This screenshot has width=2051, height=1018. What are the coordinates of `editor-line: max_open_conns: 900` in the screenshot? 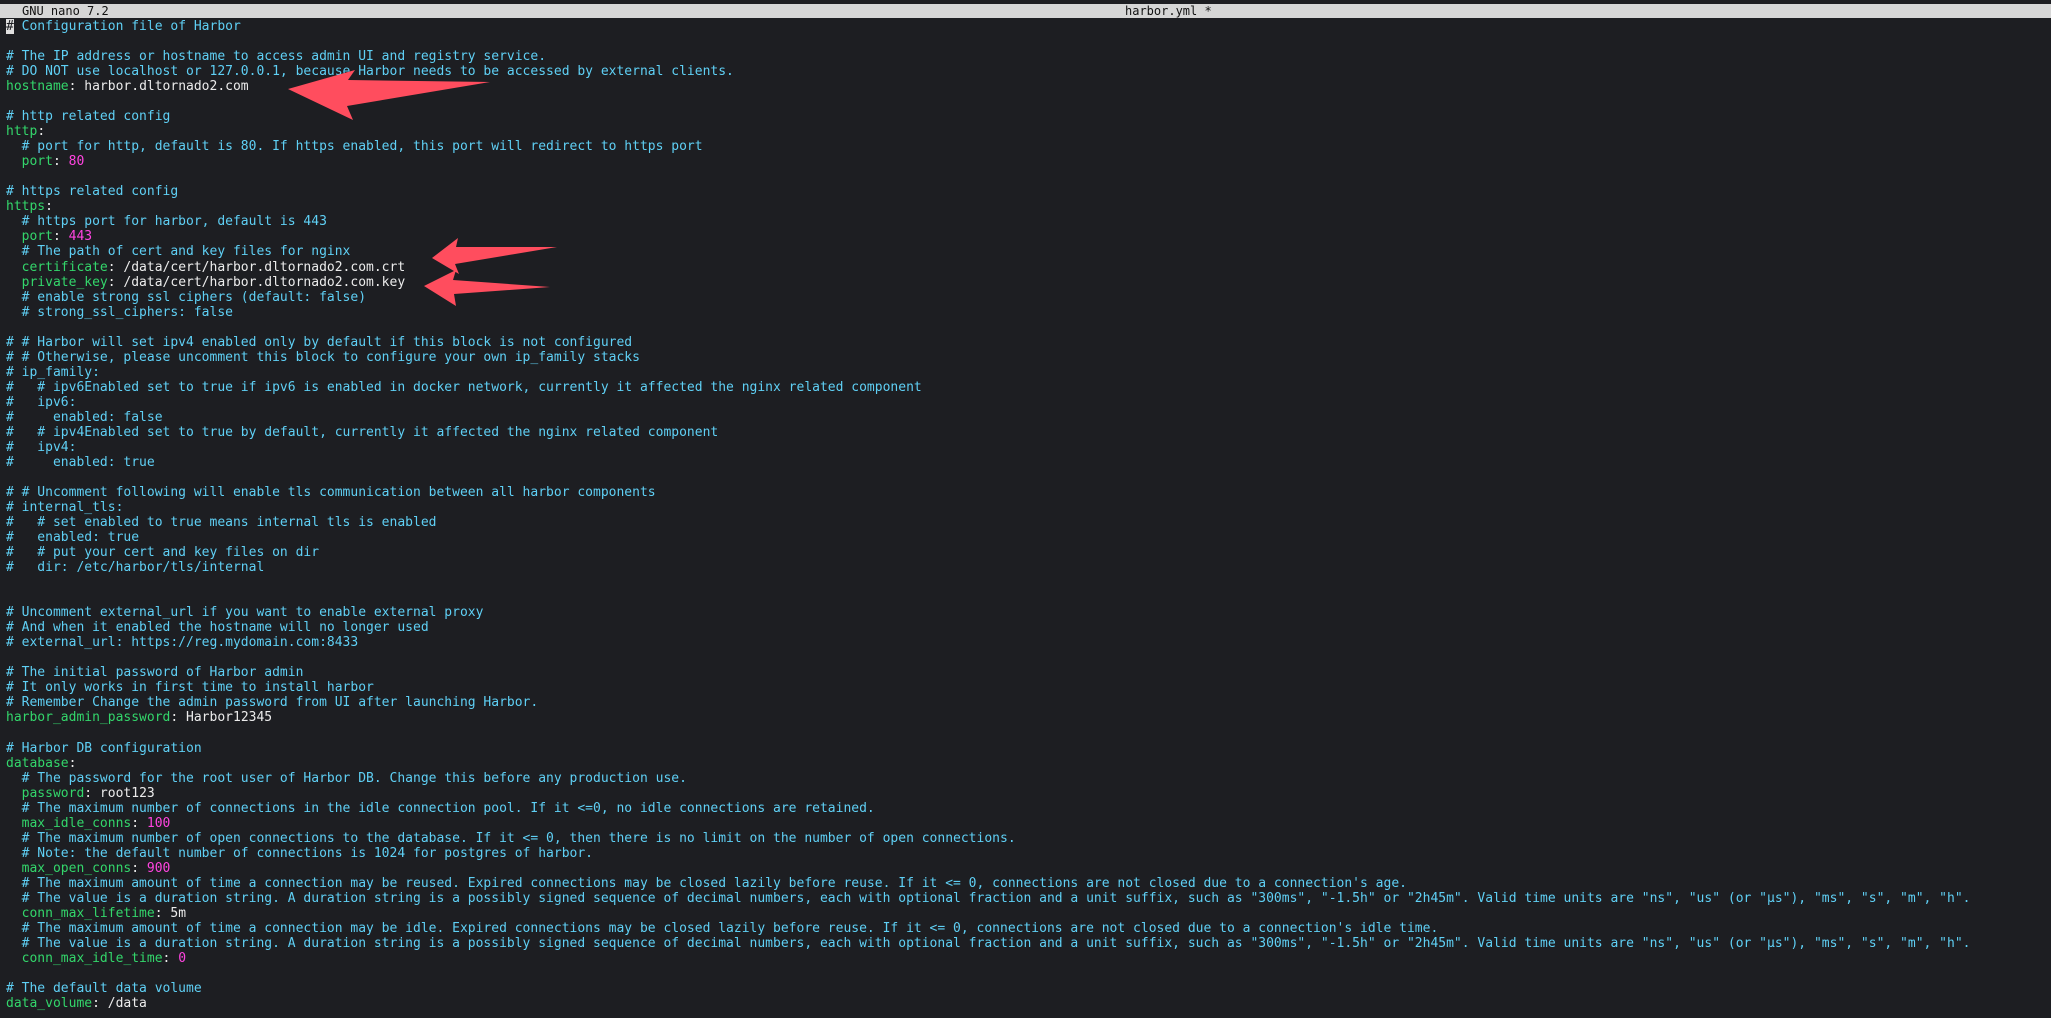 It's located at (1028, 868).